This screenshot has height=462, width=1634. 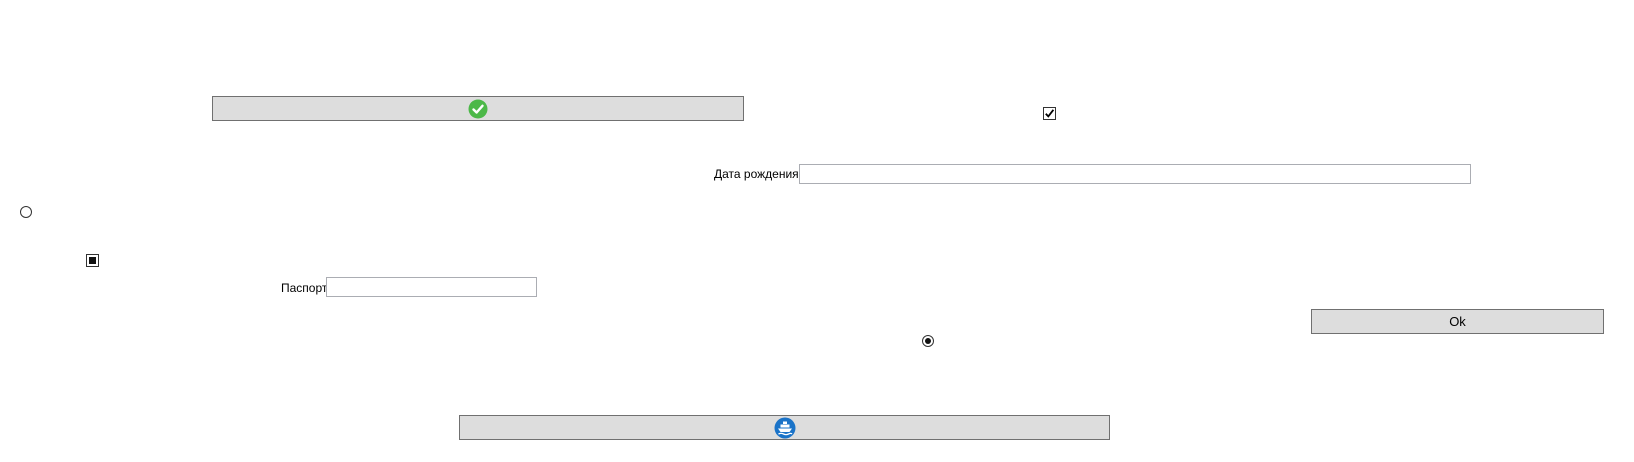 I want to click on birth-date-field, so click(x=1135, y=174).